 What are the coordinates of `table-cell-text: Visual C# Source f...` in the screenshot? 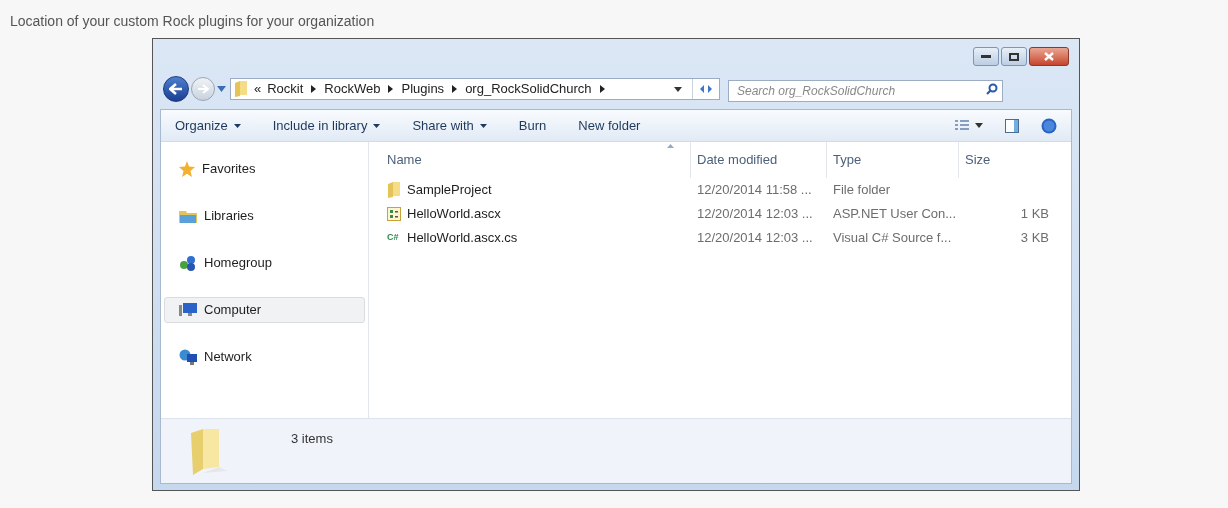 It's located at (892, 238).